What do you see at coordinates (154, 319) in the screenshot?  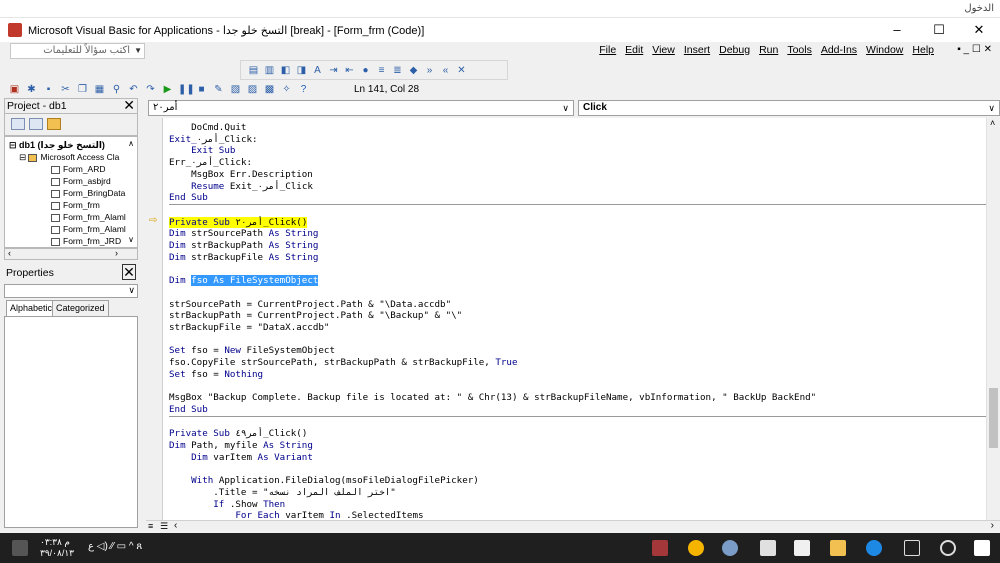 I see `code-margin: ⇨` at bounding box center [154, 319].